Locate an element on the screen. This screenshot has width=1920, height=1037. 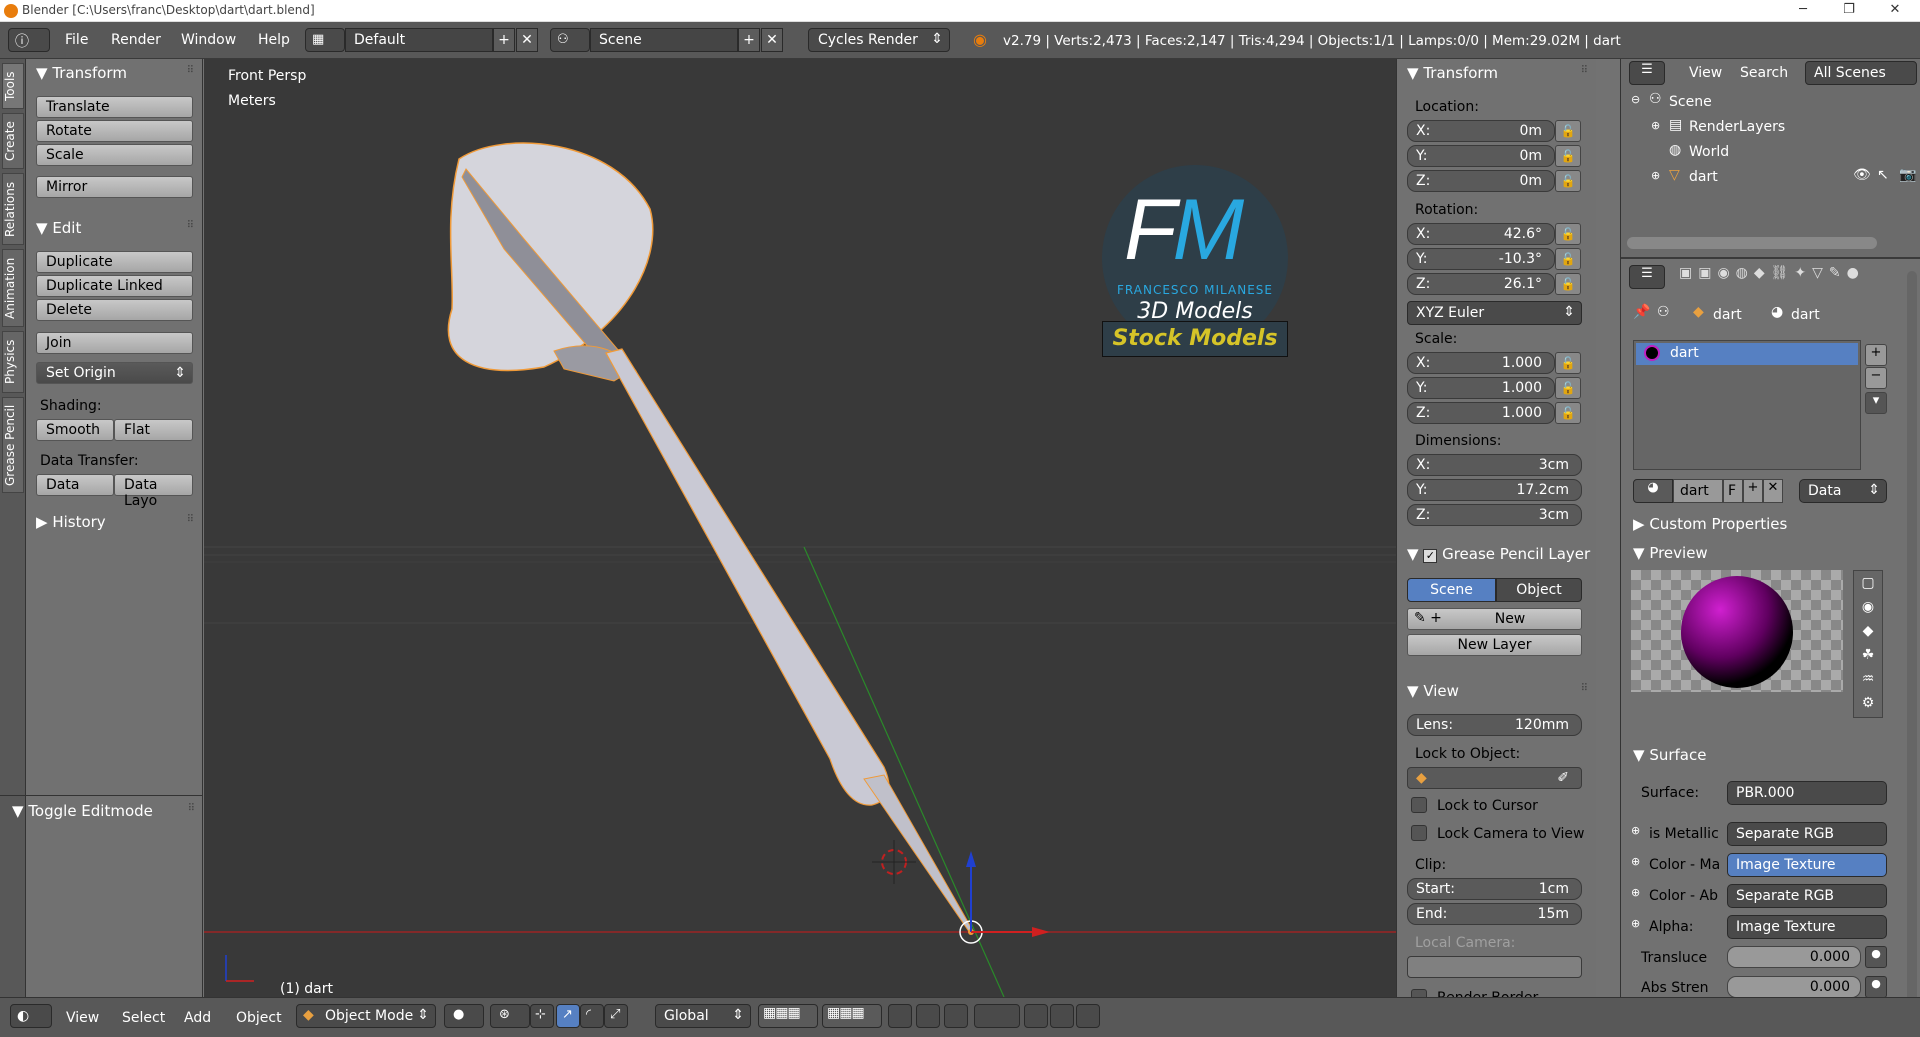
tab-animation: Animation is located at coordinates (13, 288).